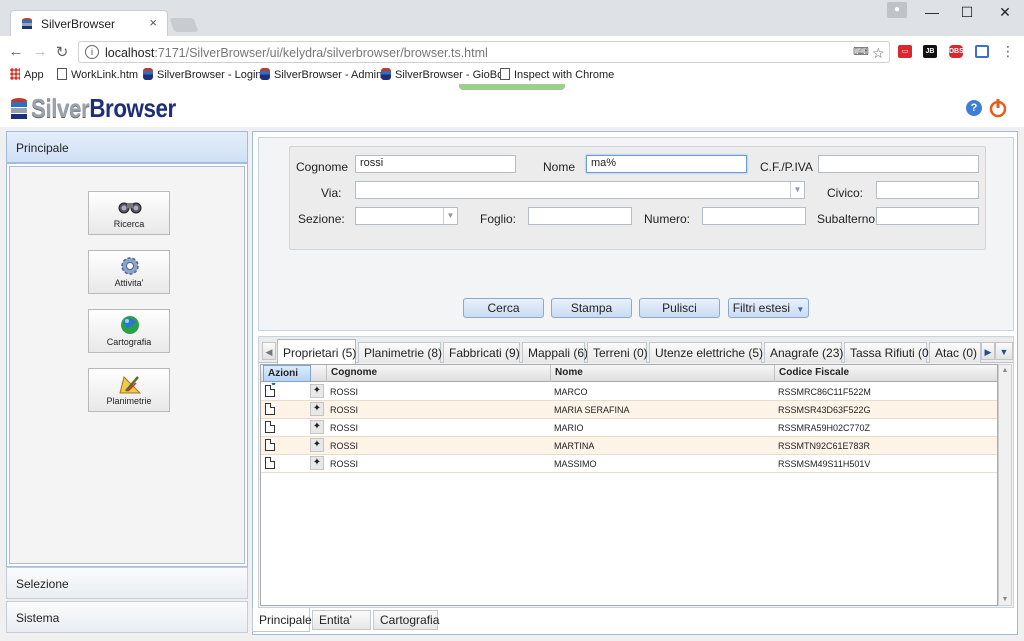 The height and width of the screenshot is (641, 1024). I want to click on foglio-label: Foglio:, so click(498, 219).